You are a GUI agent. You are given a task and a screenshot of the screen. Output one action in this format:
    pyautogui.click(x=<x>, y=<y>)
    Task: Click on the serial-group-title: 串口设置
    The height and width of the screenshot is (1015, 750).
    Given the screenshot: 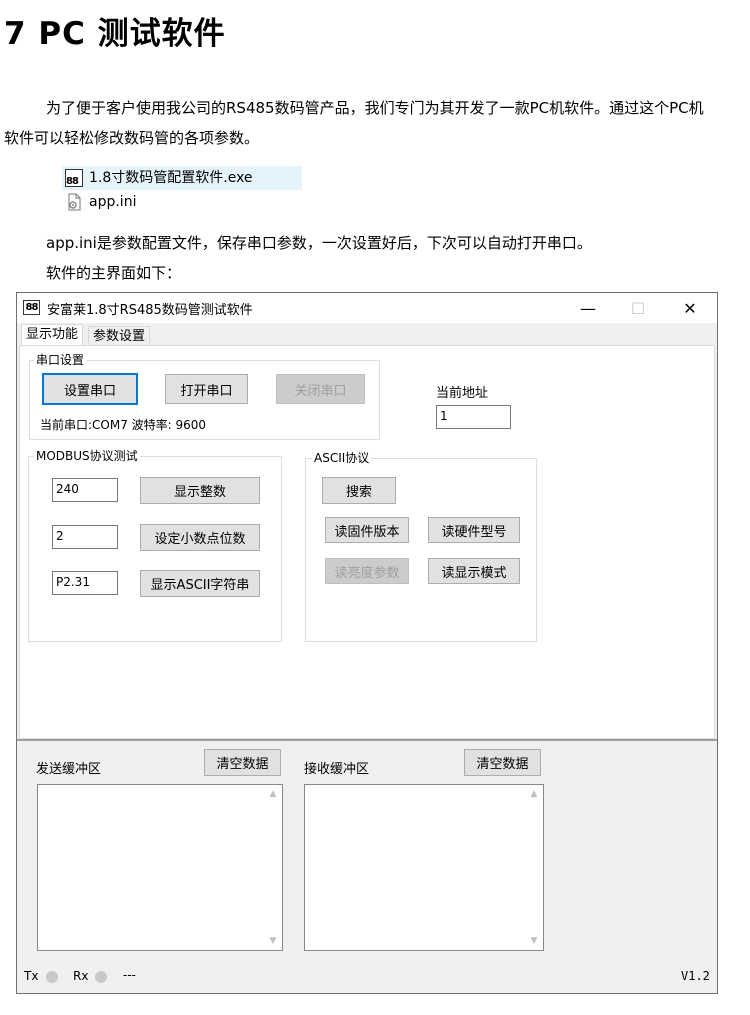 What is the action you would take?
    pyautogui.click(x=60, y=360)
    